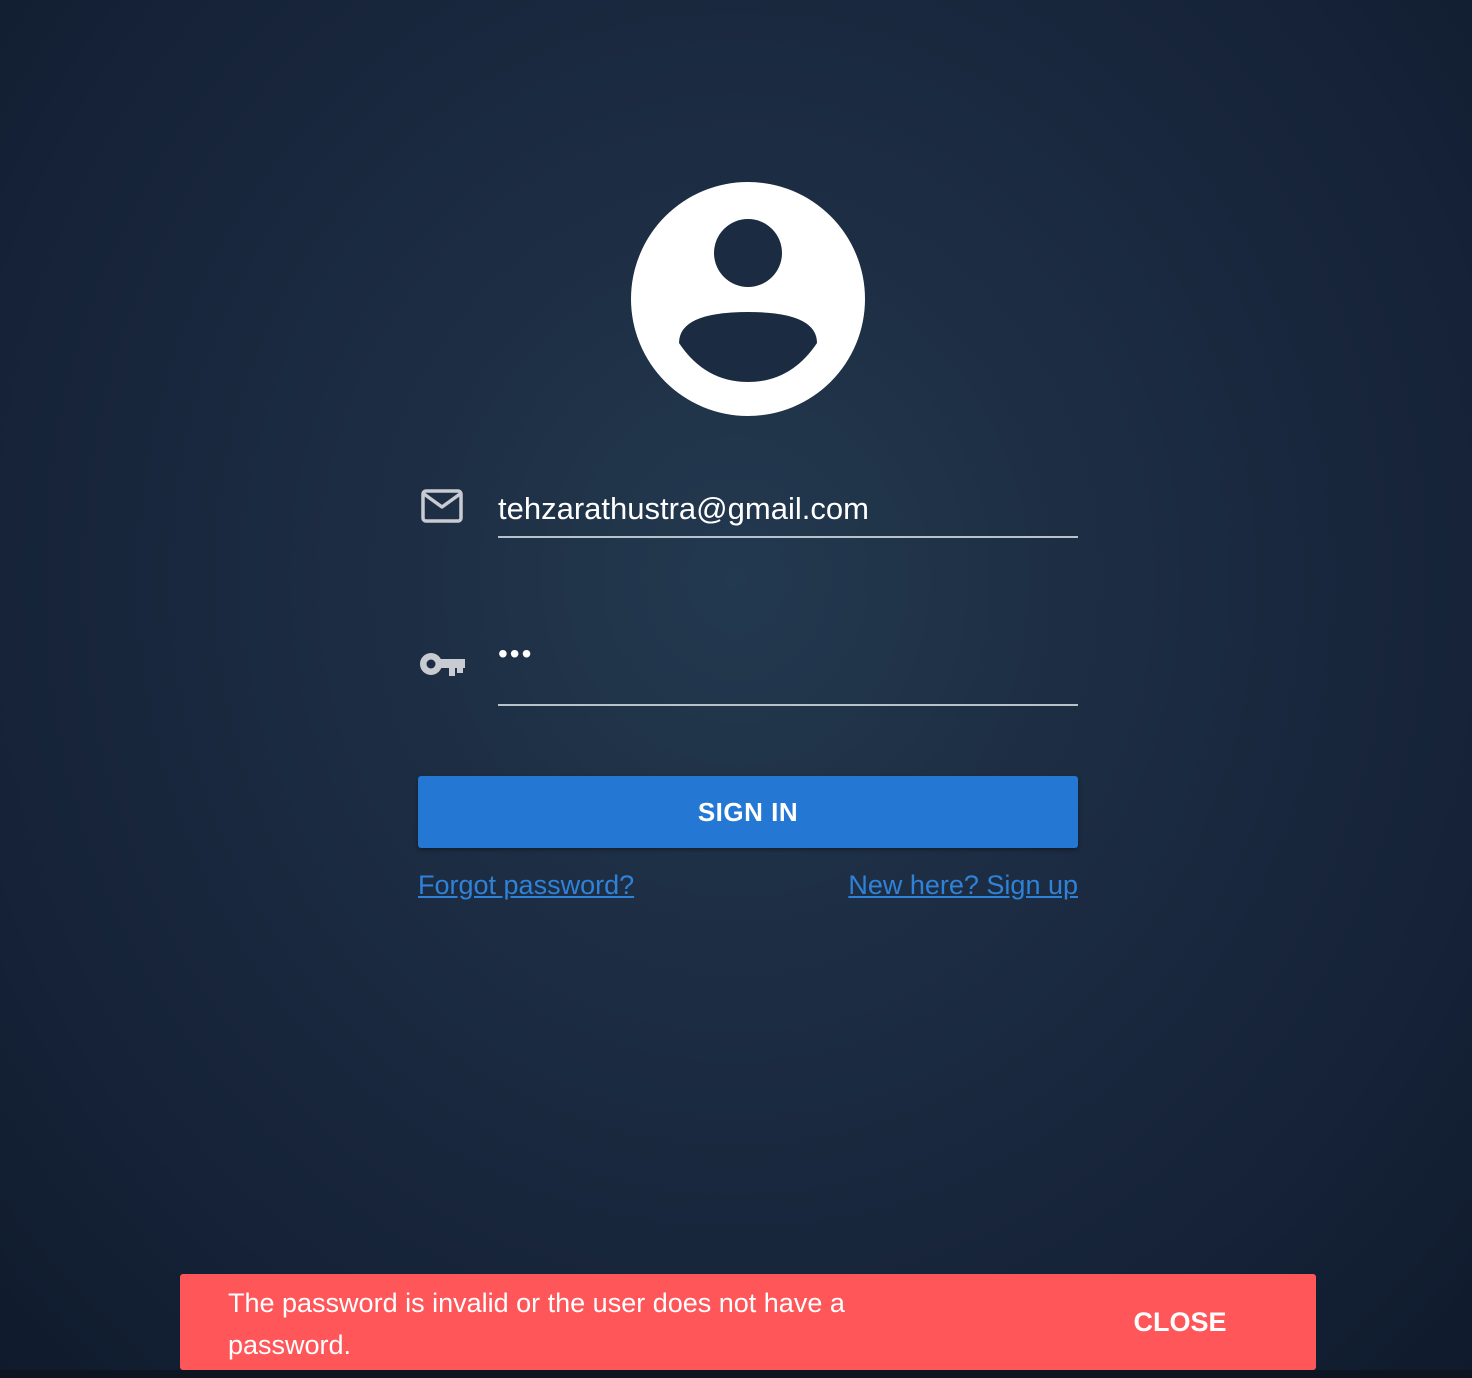  What do you see at coordinates (788, 654) in the screenshot?
I see `password-input` at bounding box center [788, 654].